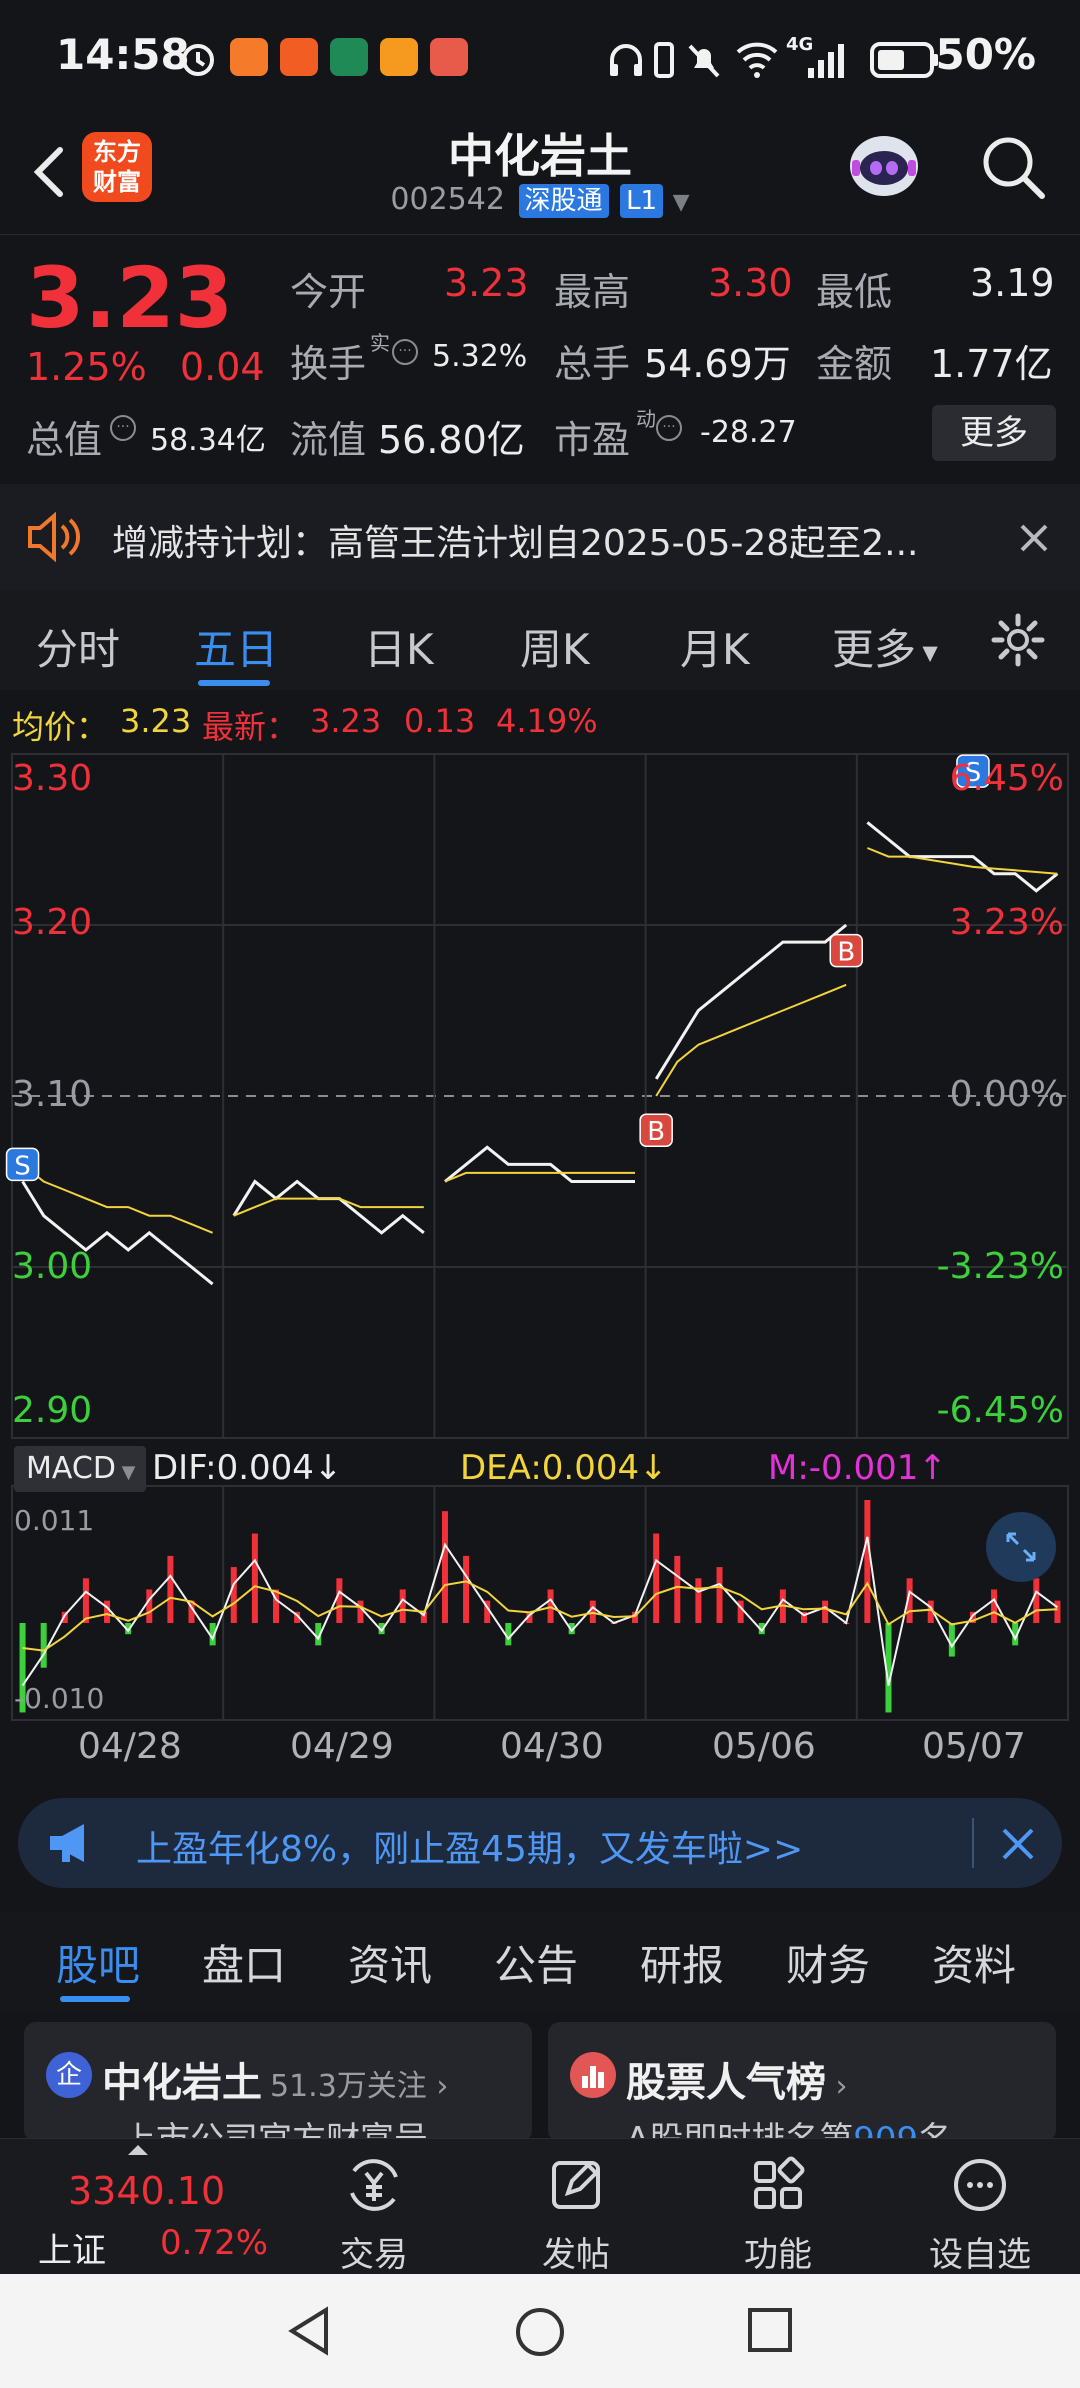 Image resolution: width=1080 pixels, height=2388 pixels. Describe the element at coordinates (52, 1094) in the screenshot. I see `y-tick-left: 3.10` at that location.